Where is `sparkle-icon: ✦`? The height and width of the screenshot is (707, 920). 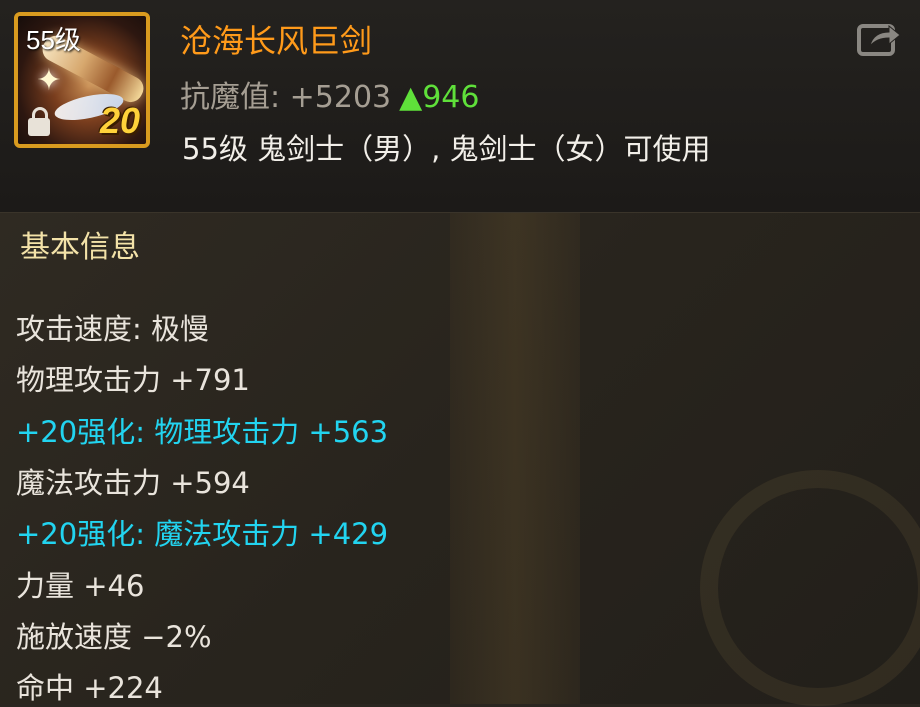
sparkle-icon: ✦ is located at coordinates (49, 80).